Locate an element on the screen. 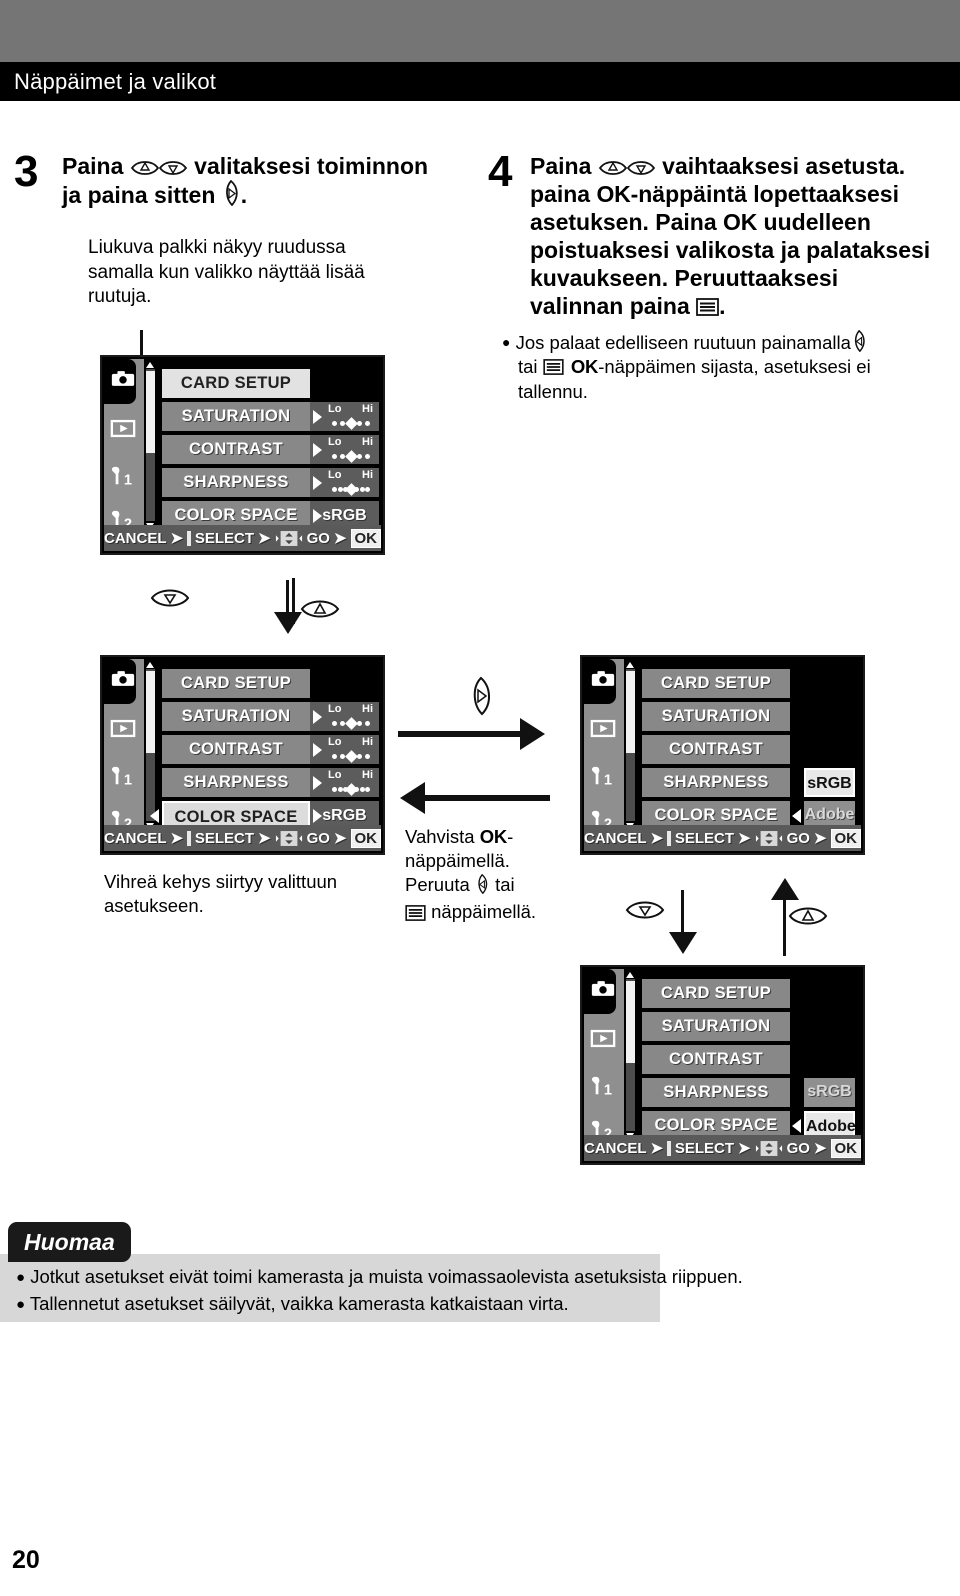  step-4-number: 4 is located at coordinates (500, 171).